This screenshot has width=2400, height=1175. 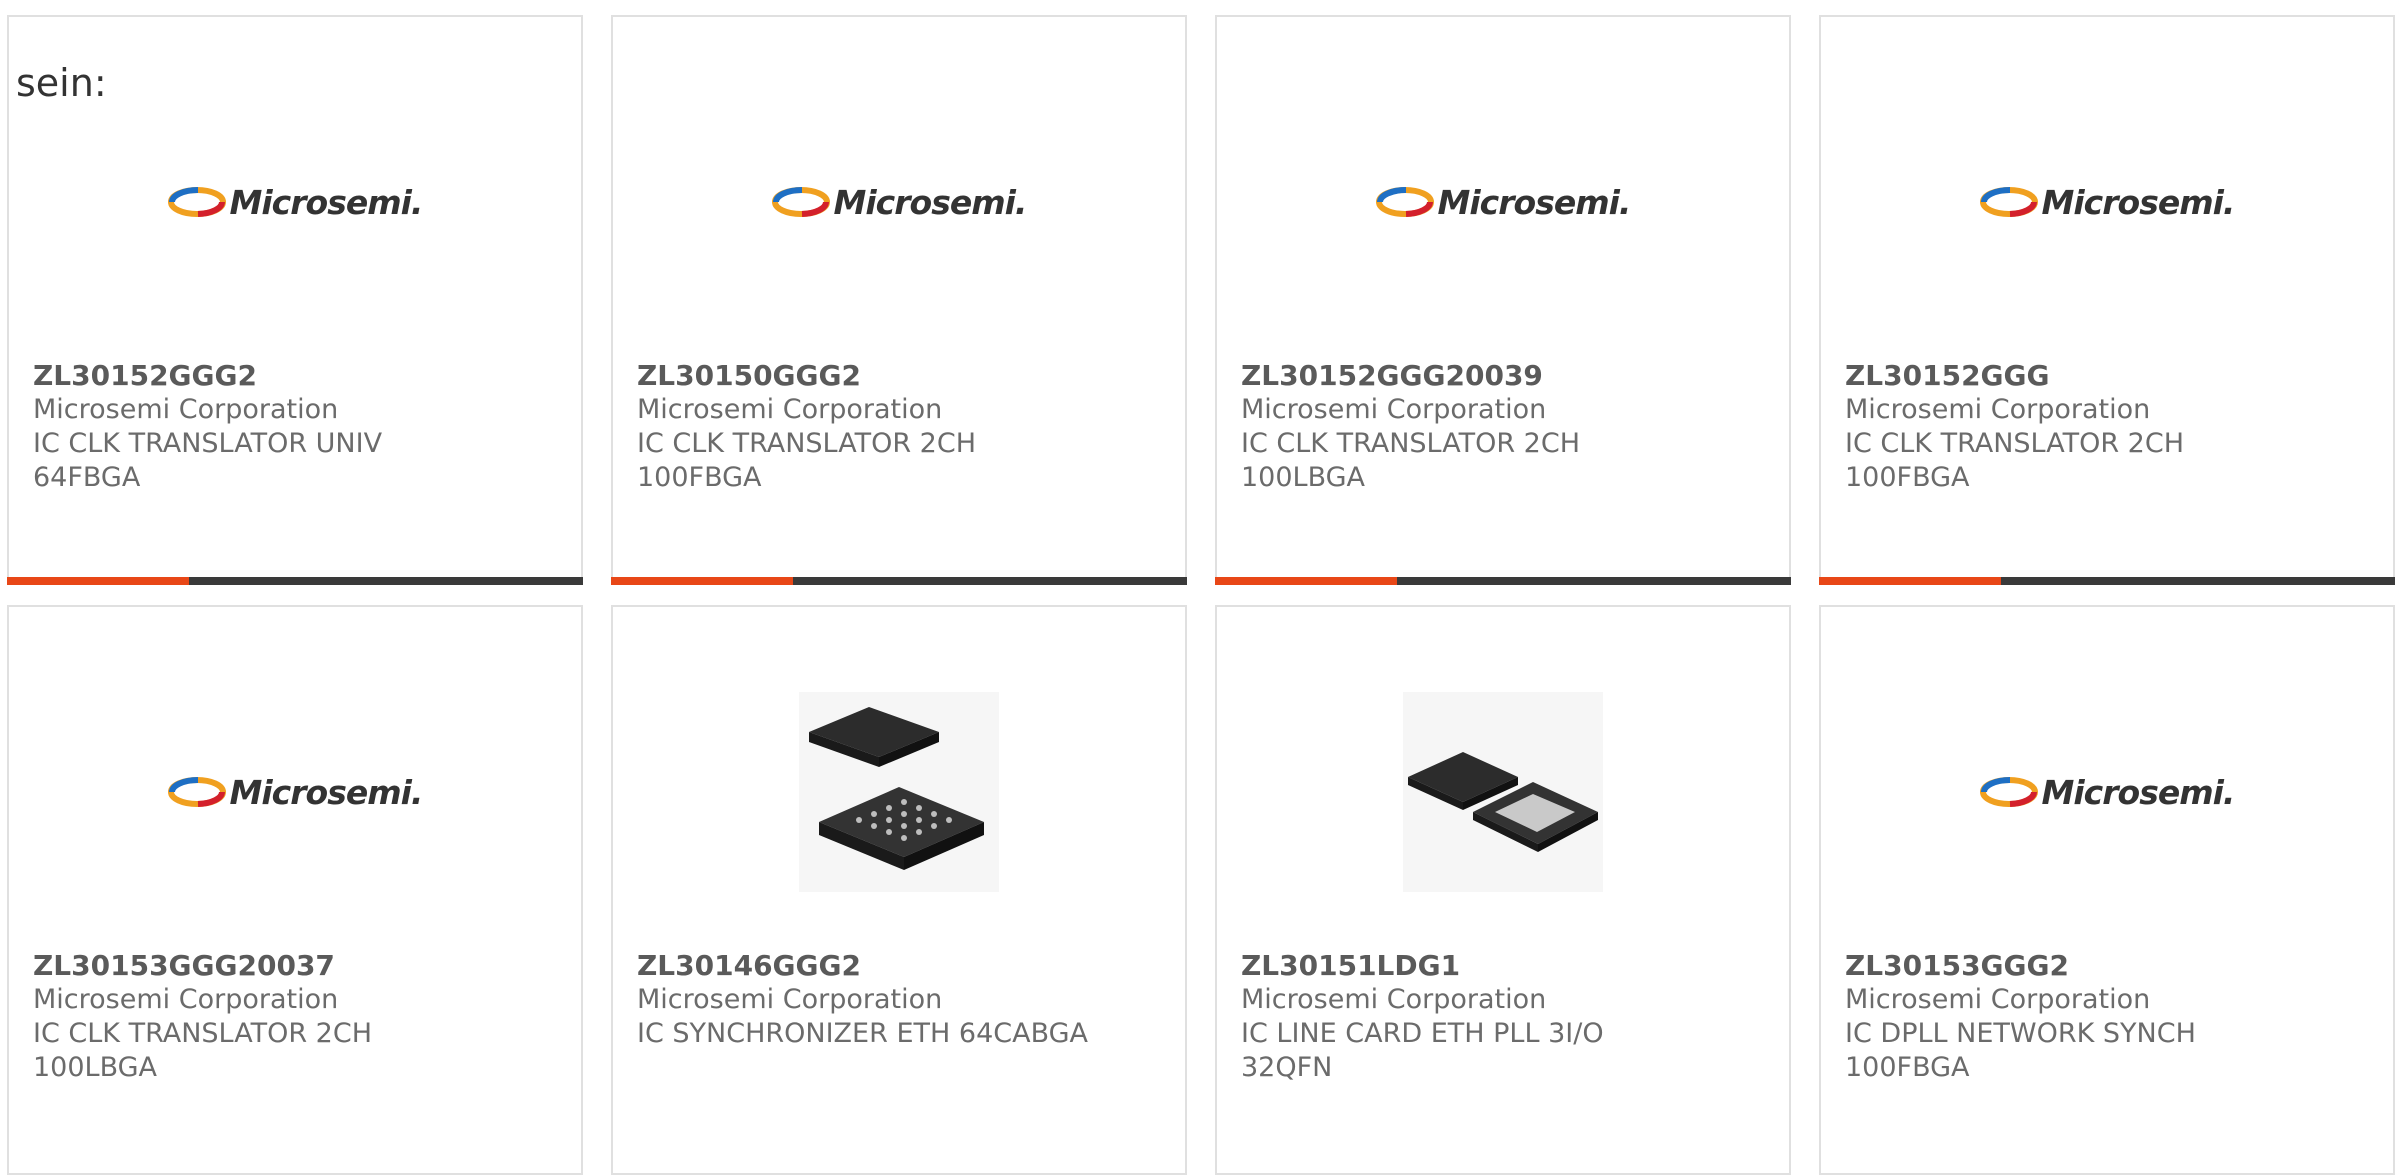 I want to click on part-number: ZL30152GGG20039, so click(x=1505, y=376).